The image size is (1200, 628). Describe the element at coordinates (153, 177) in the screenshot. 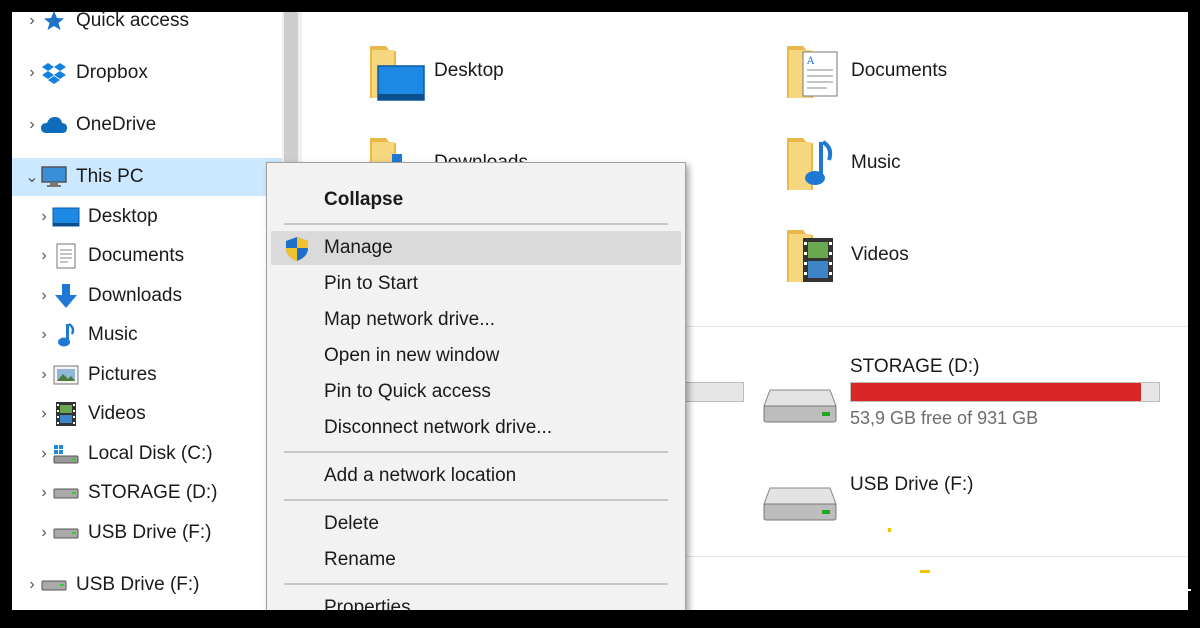

I see `sidebar-item-this-pc: ⌄ This PC` at that location.